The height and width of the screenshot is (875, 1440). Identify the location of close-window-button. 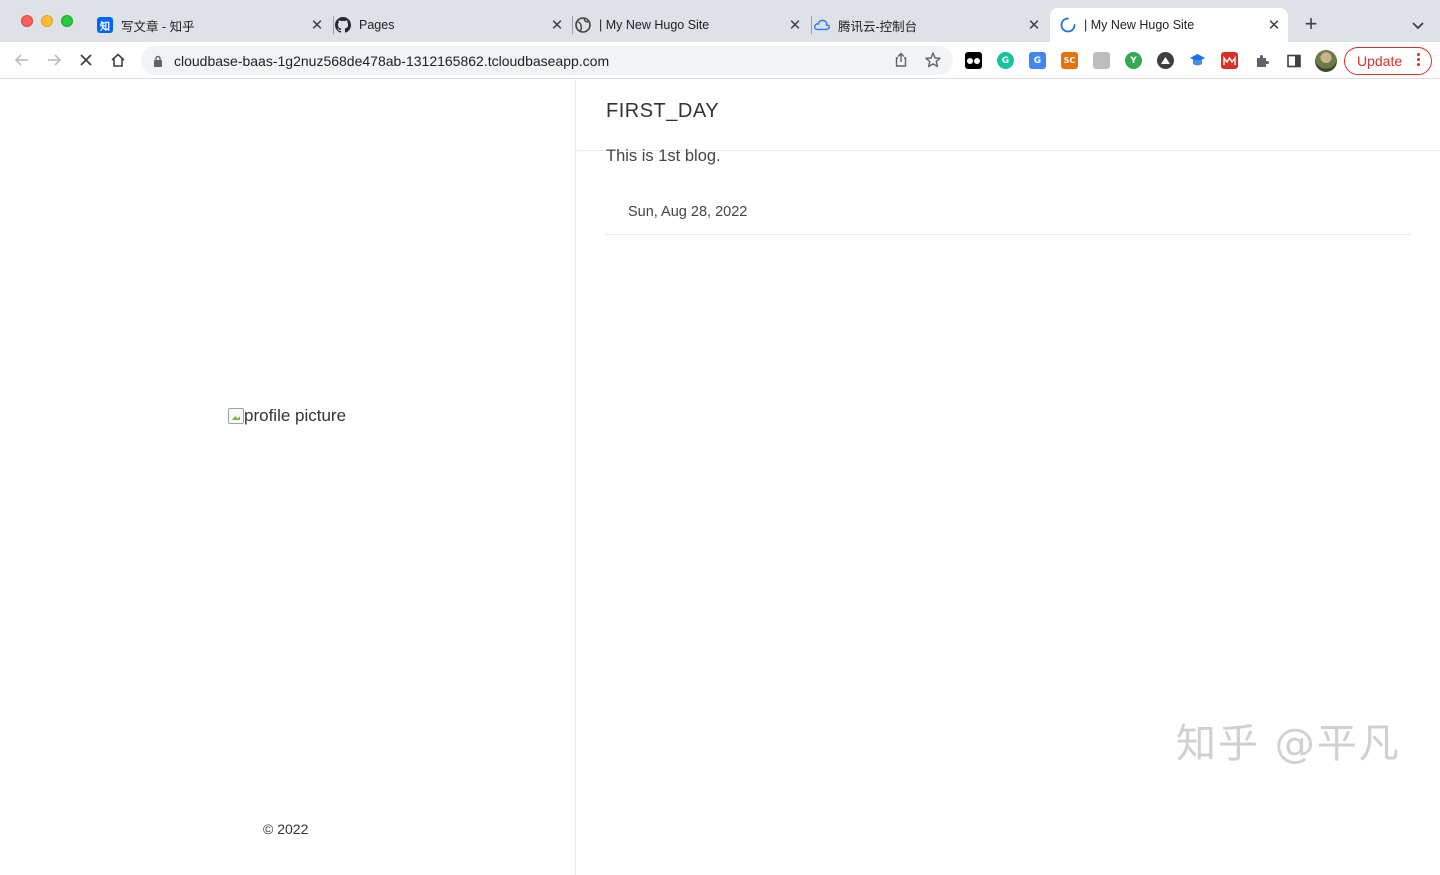
(27, 21).